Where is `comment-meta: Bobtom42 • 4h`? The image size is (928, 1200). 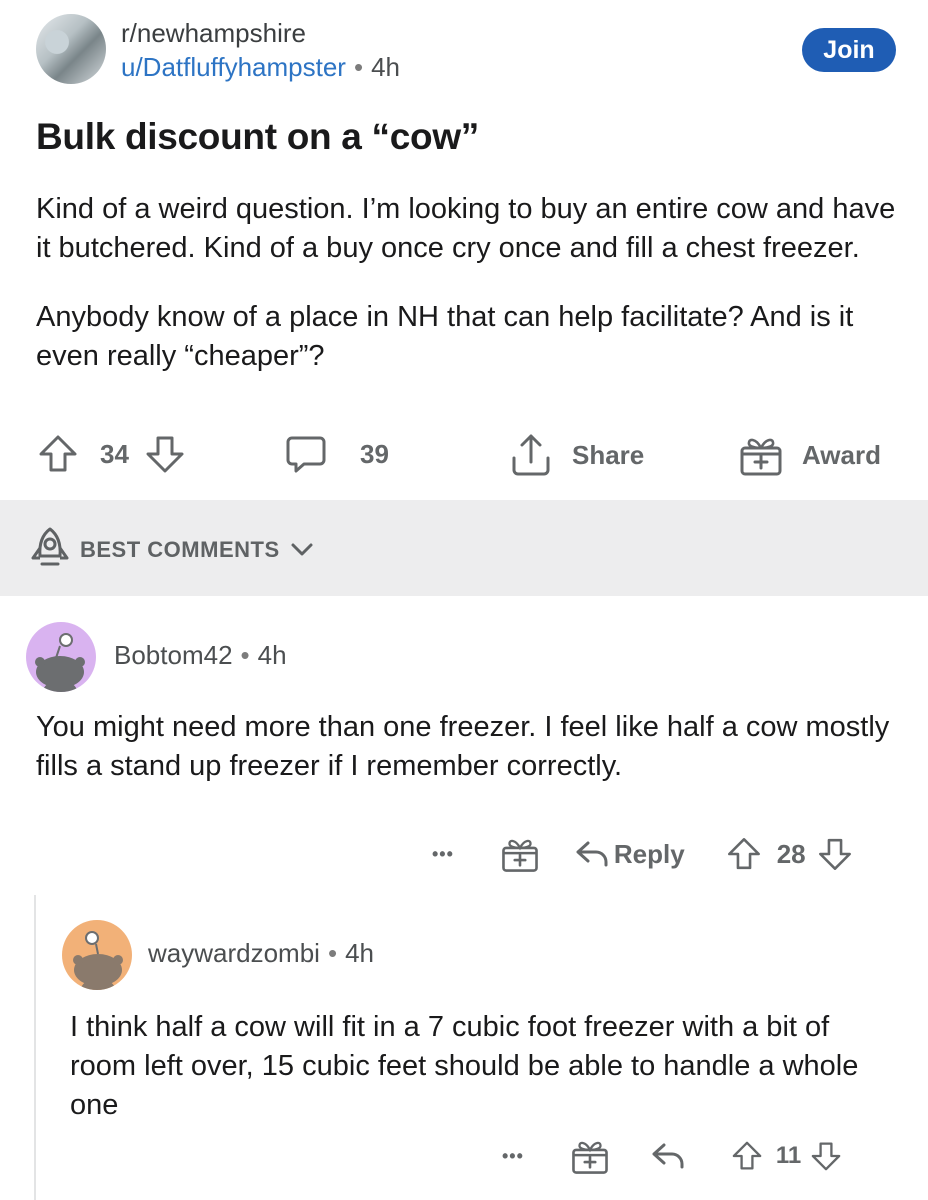 comment-meta: Bobtom42 • 4h is located at coordinates (200, 655).